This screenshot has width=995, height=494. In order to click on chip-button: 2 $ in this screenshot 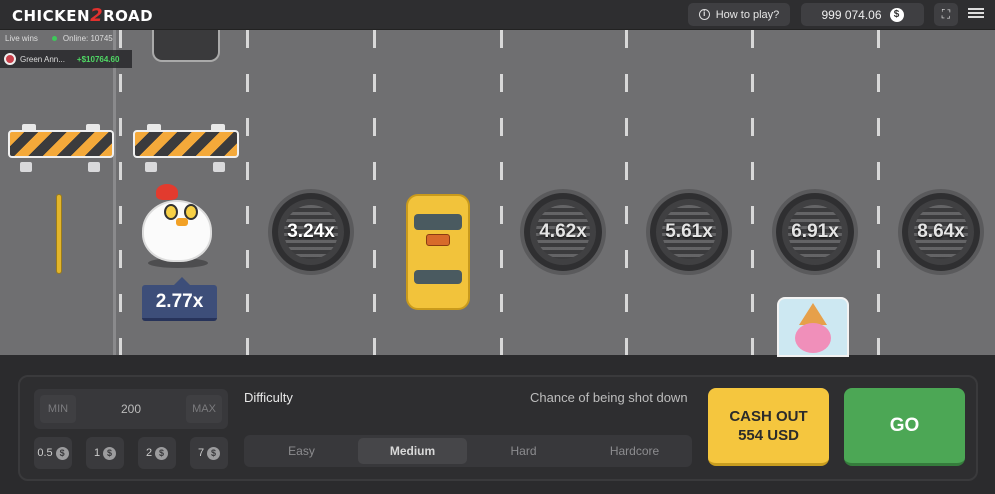, I will do `click(157, 453)`.